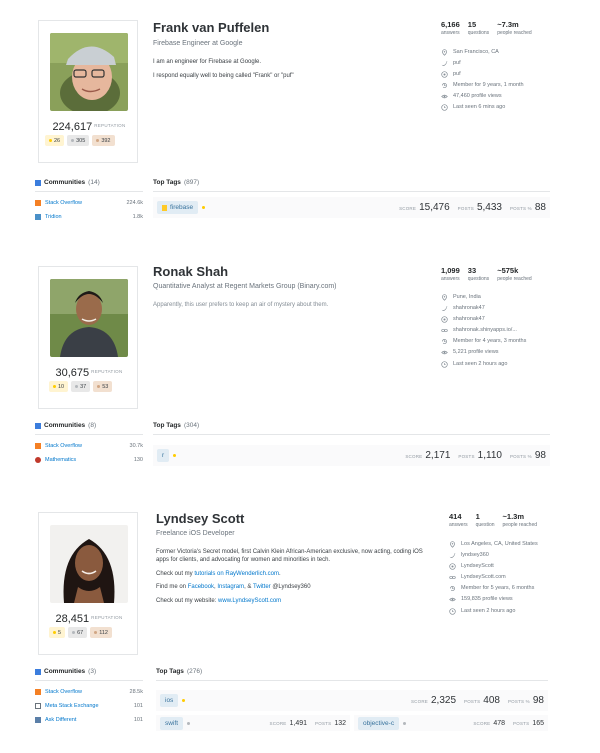 The height and width of the screenshot is (753, 600). What do you see at coordinates (476, 352) in the screenshot?
I see `views-text: 5,221 profile views` at bounding box center [476, 352].